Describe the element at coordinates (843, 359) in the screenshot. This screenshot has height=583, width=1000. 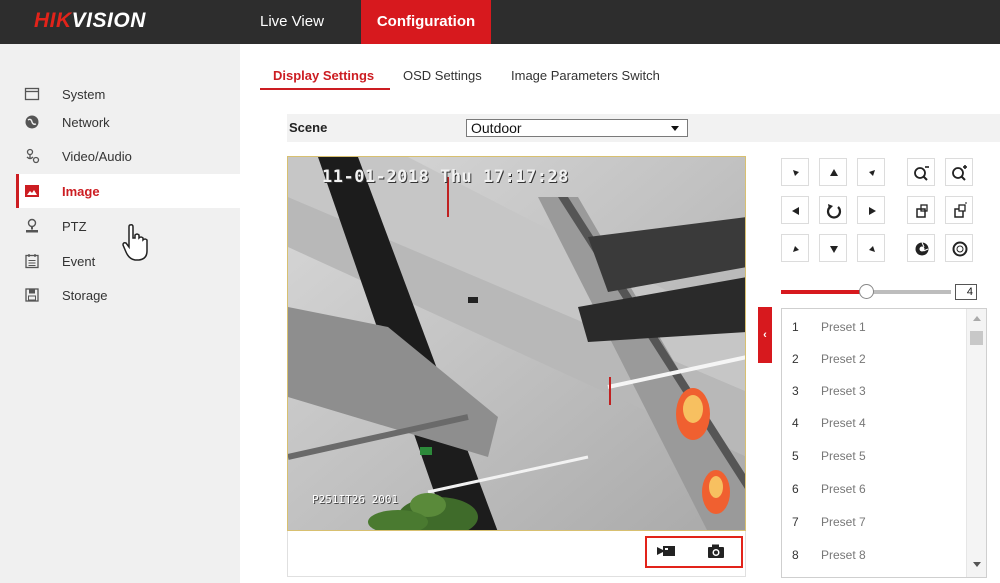
I see `preset-name: Preset 2` at that location.